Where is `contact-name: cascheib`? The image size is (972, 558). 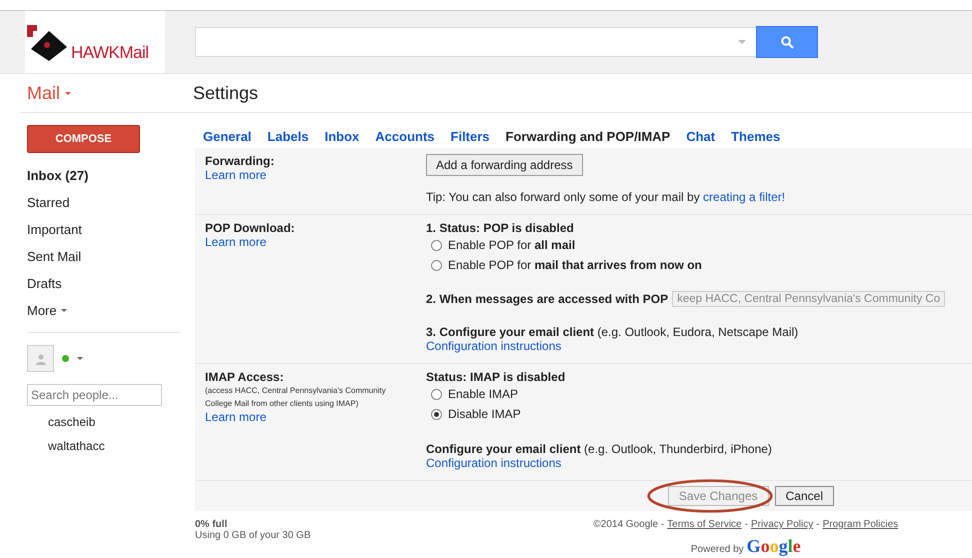
contact-name: cascheib is located at coordinates (121, 422).